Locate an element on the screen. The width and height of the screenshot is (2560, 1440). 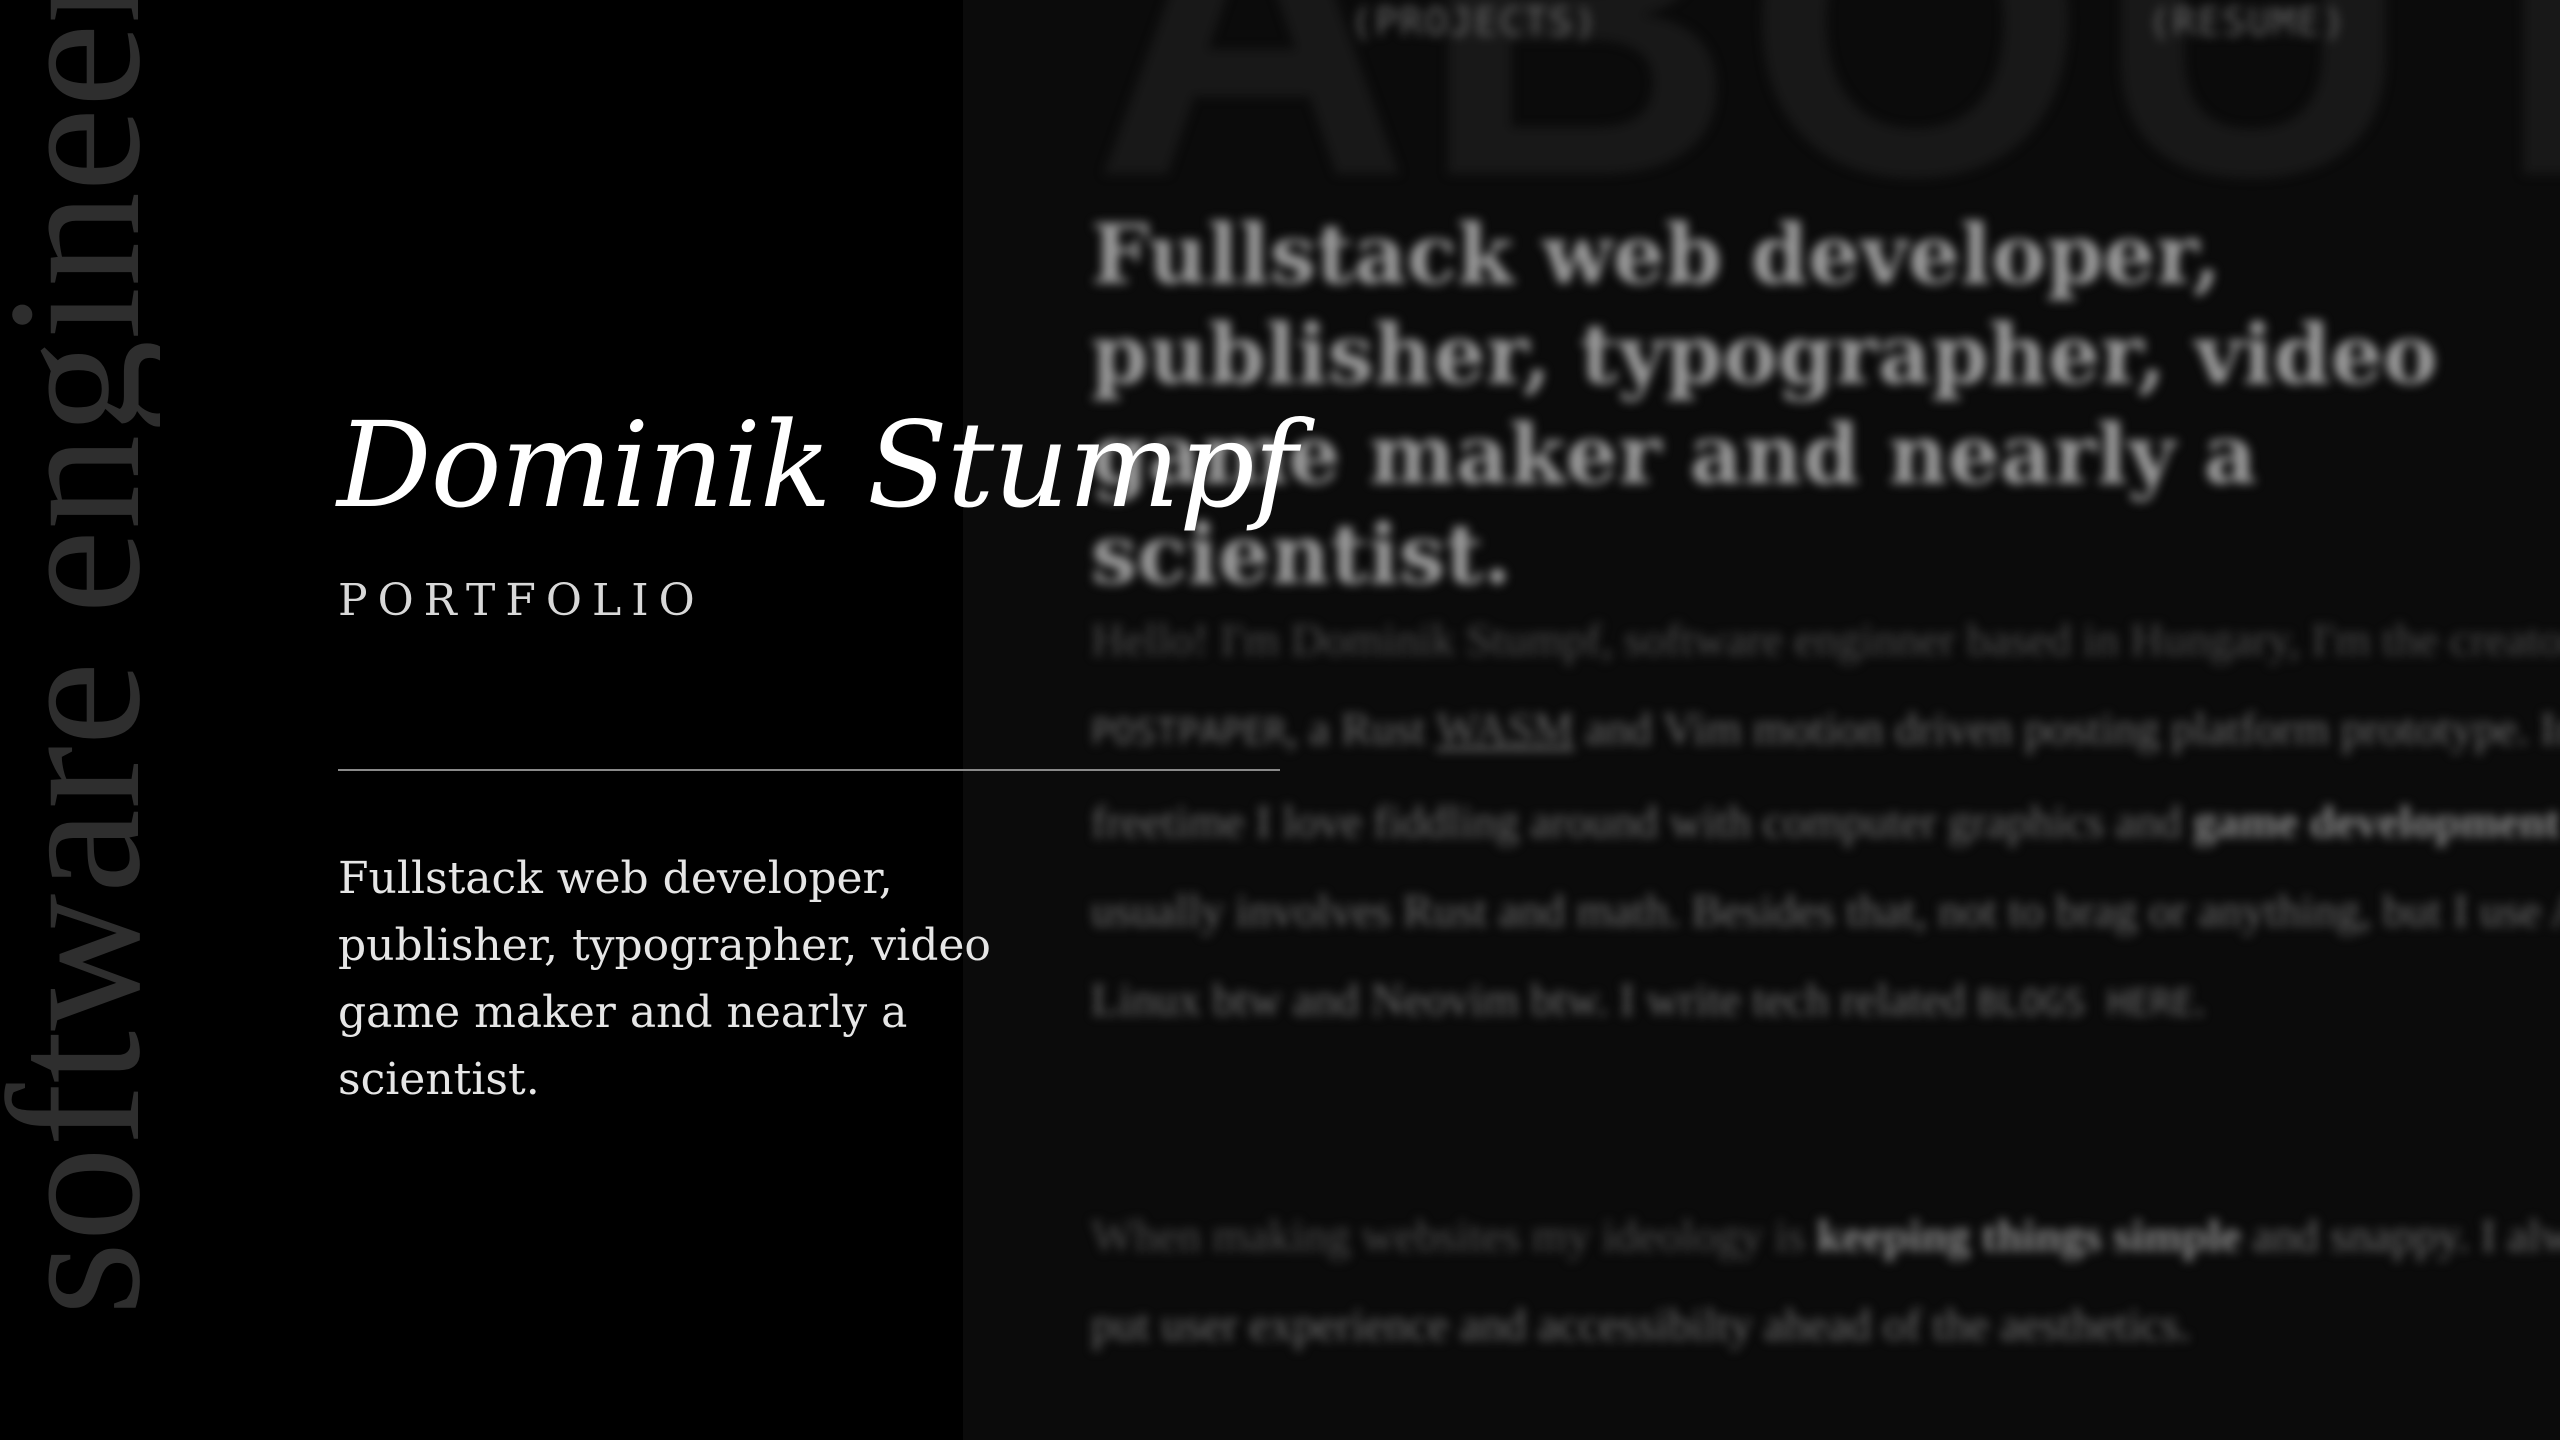
hero-name: Dominik Stumpf is located at coordinates (817, 465).